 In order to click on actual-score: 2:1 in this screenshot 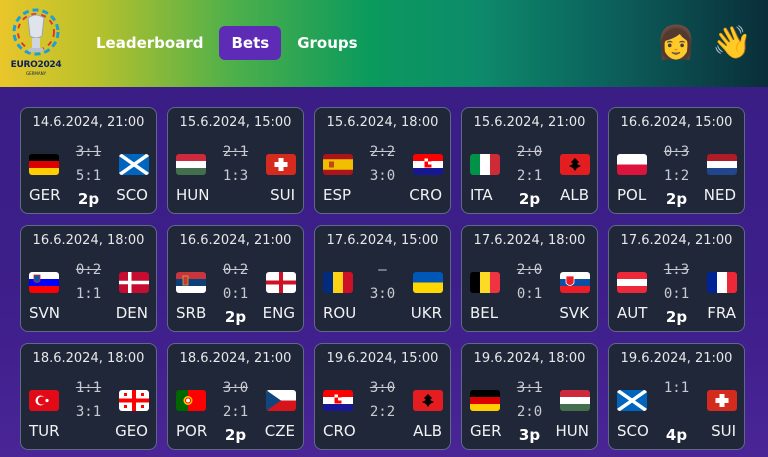, I will do `click(235, 152)`.